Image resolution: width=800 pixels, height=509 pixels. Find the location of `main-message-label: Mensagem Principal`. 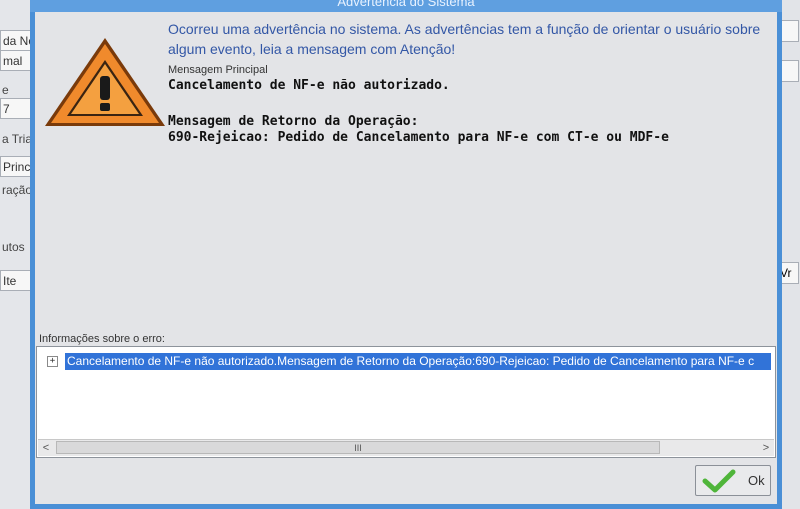

main-message-label: Mensagem Principal is located at coordinates (218, 70).